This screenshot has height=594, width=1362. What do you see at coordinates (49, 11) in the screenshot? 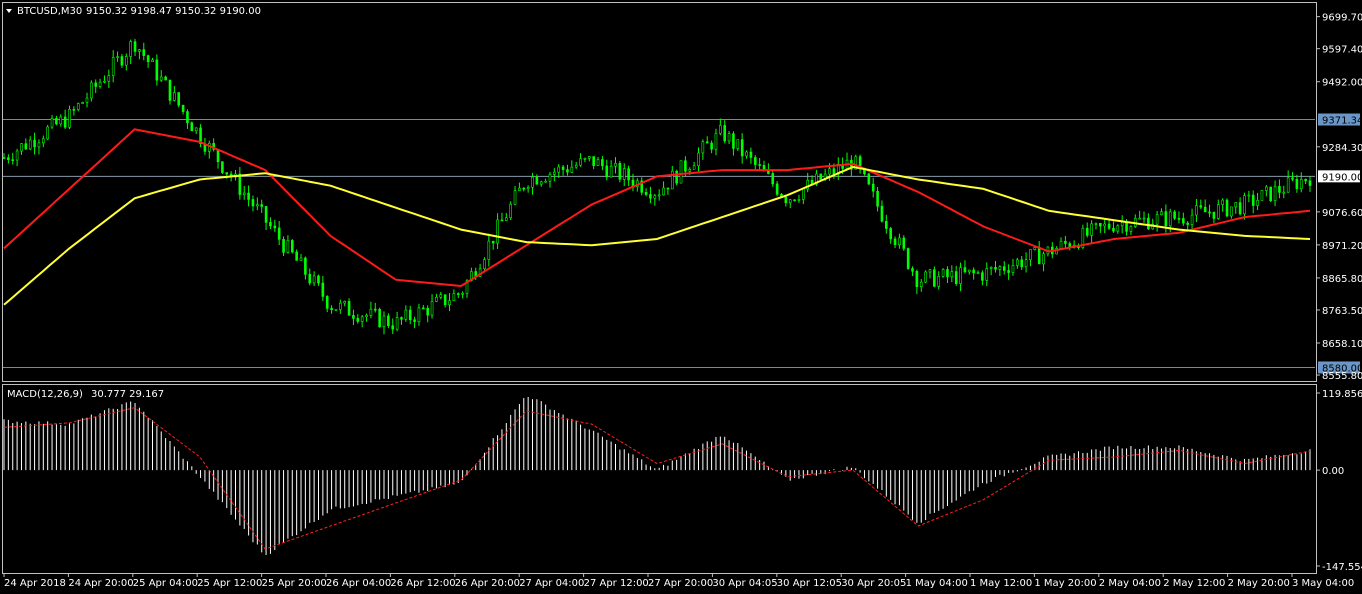
I see `symbol-label: BTCUSD,M30` at bounding box center [49, 11].